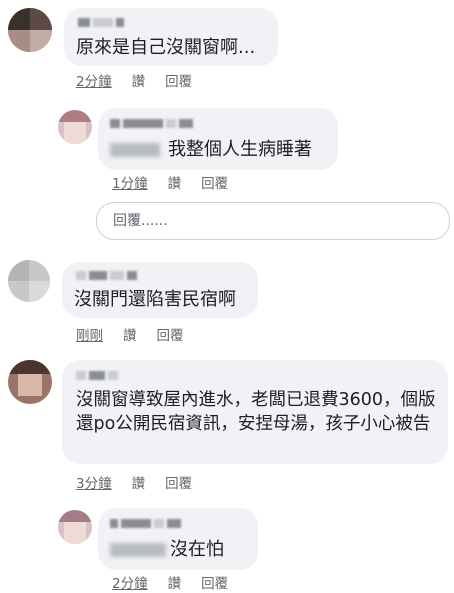  I want to click on comment-timestamp: 剛剛, so click(89, 334).